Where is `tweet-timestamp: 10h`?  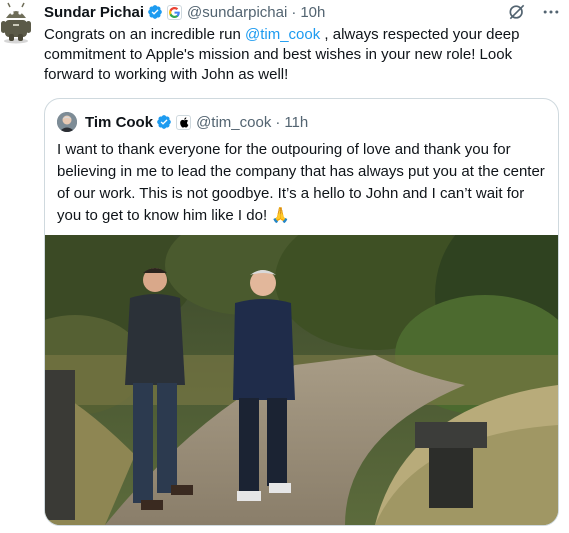
tweet-timestamp: 10h is located at coordinates (312, 12).